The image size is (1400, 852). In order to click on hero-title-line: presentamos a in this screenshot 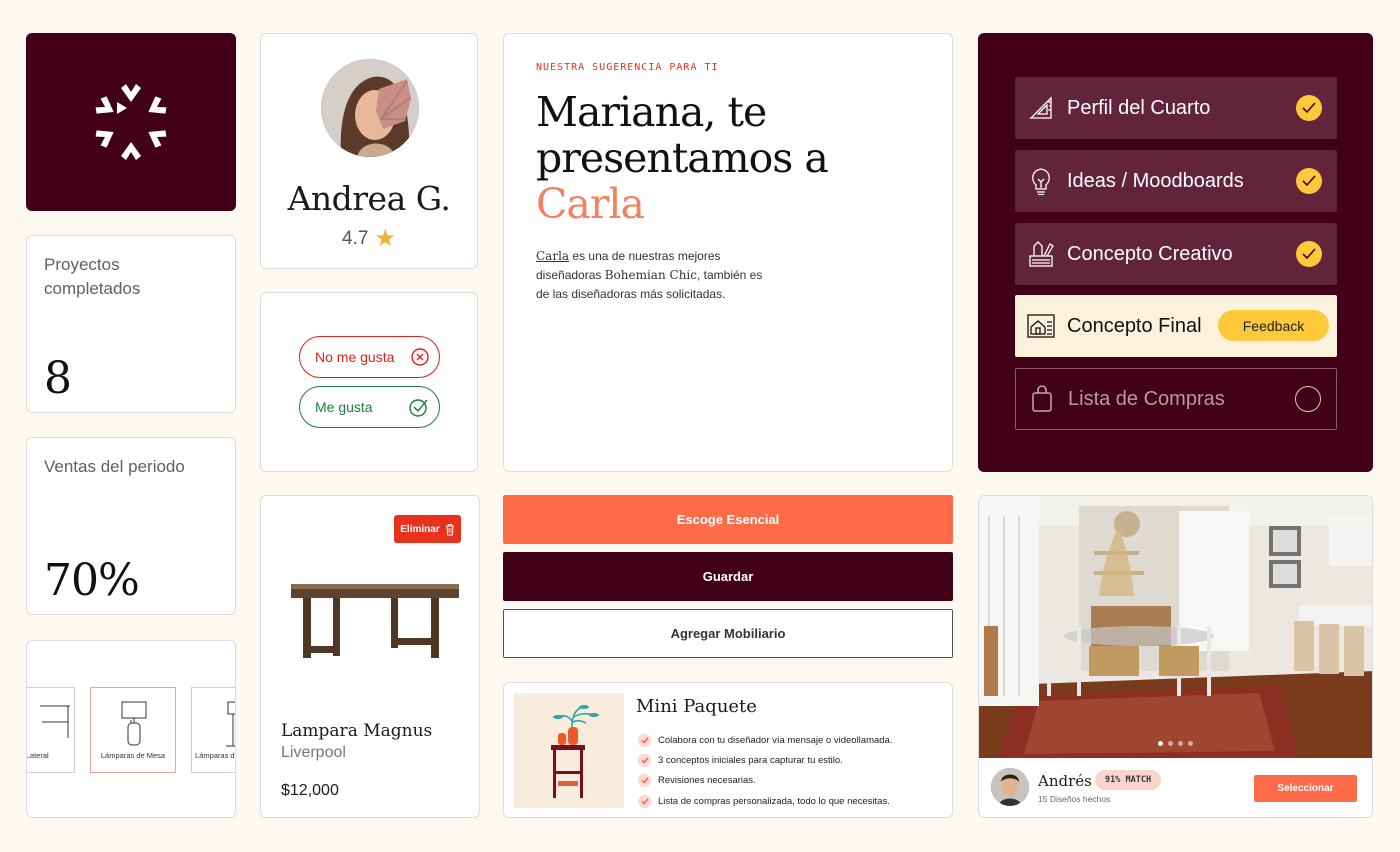, I will do `click(682, 158)`.